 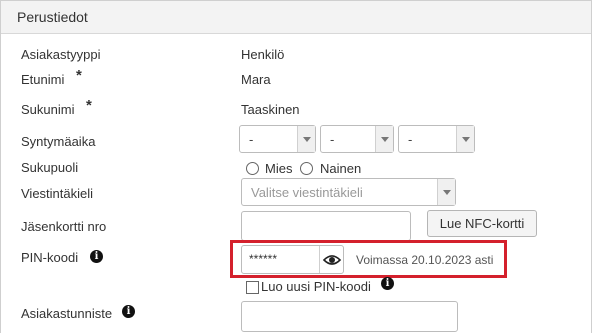 What do you see at coordinates (58, 141) in the screenshot?
I see `birth-date-label: Syntymäaika` at bounding box center [58, 141].